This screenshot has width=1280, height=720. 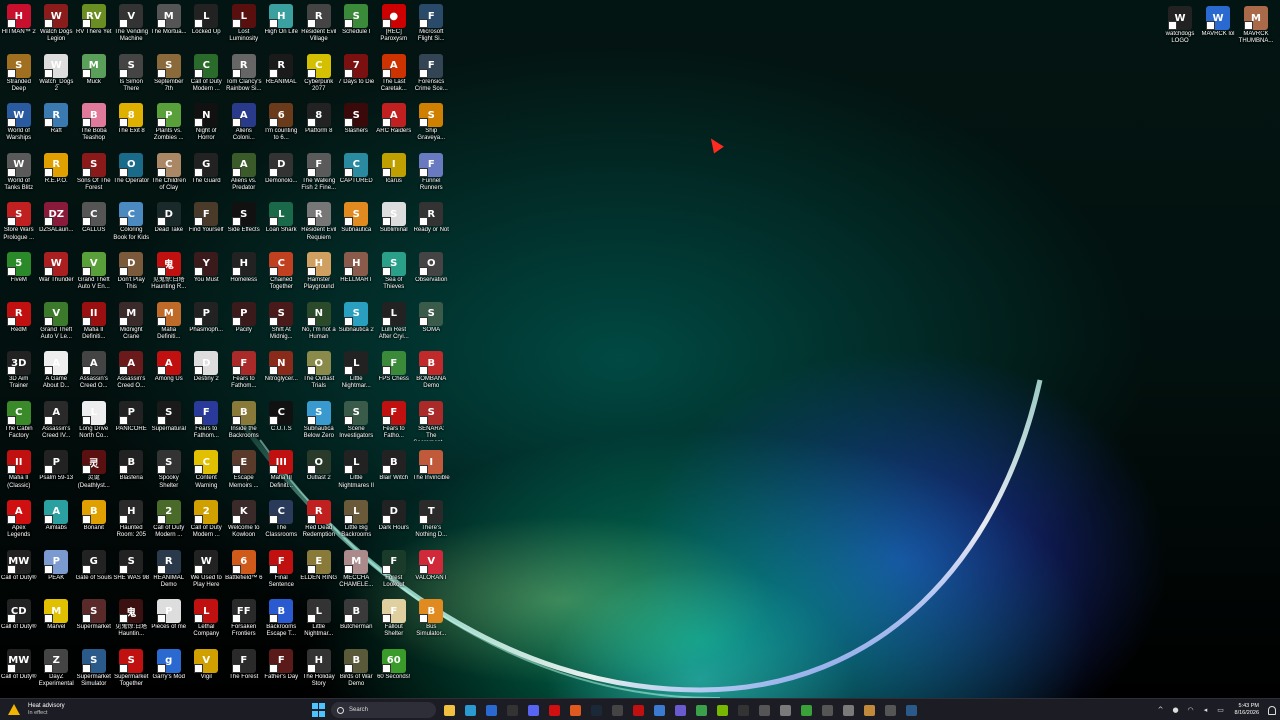 What do you see at coordinates (357, 522) in the screenshot?
I see `desktop-icon-little-big-backrooms: L Little Big Backrooms` at bounding box center [357, 522].